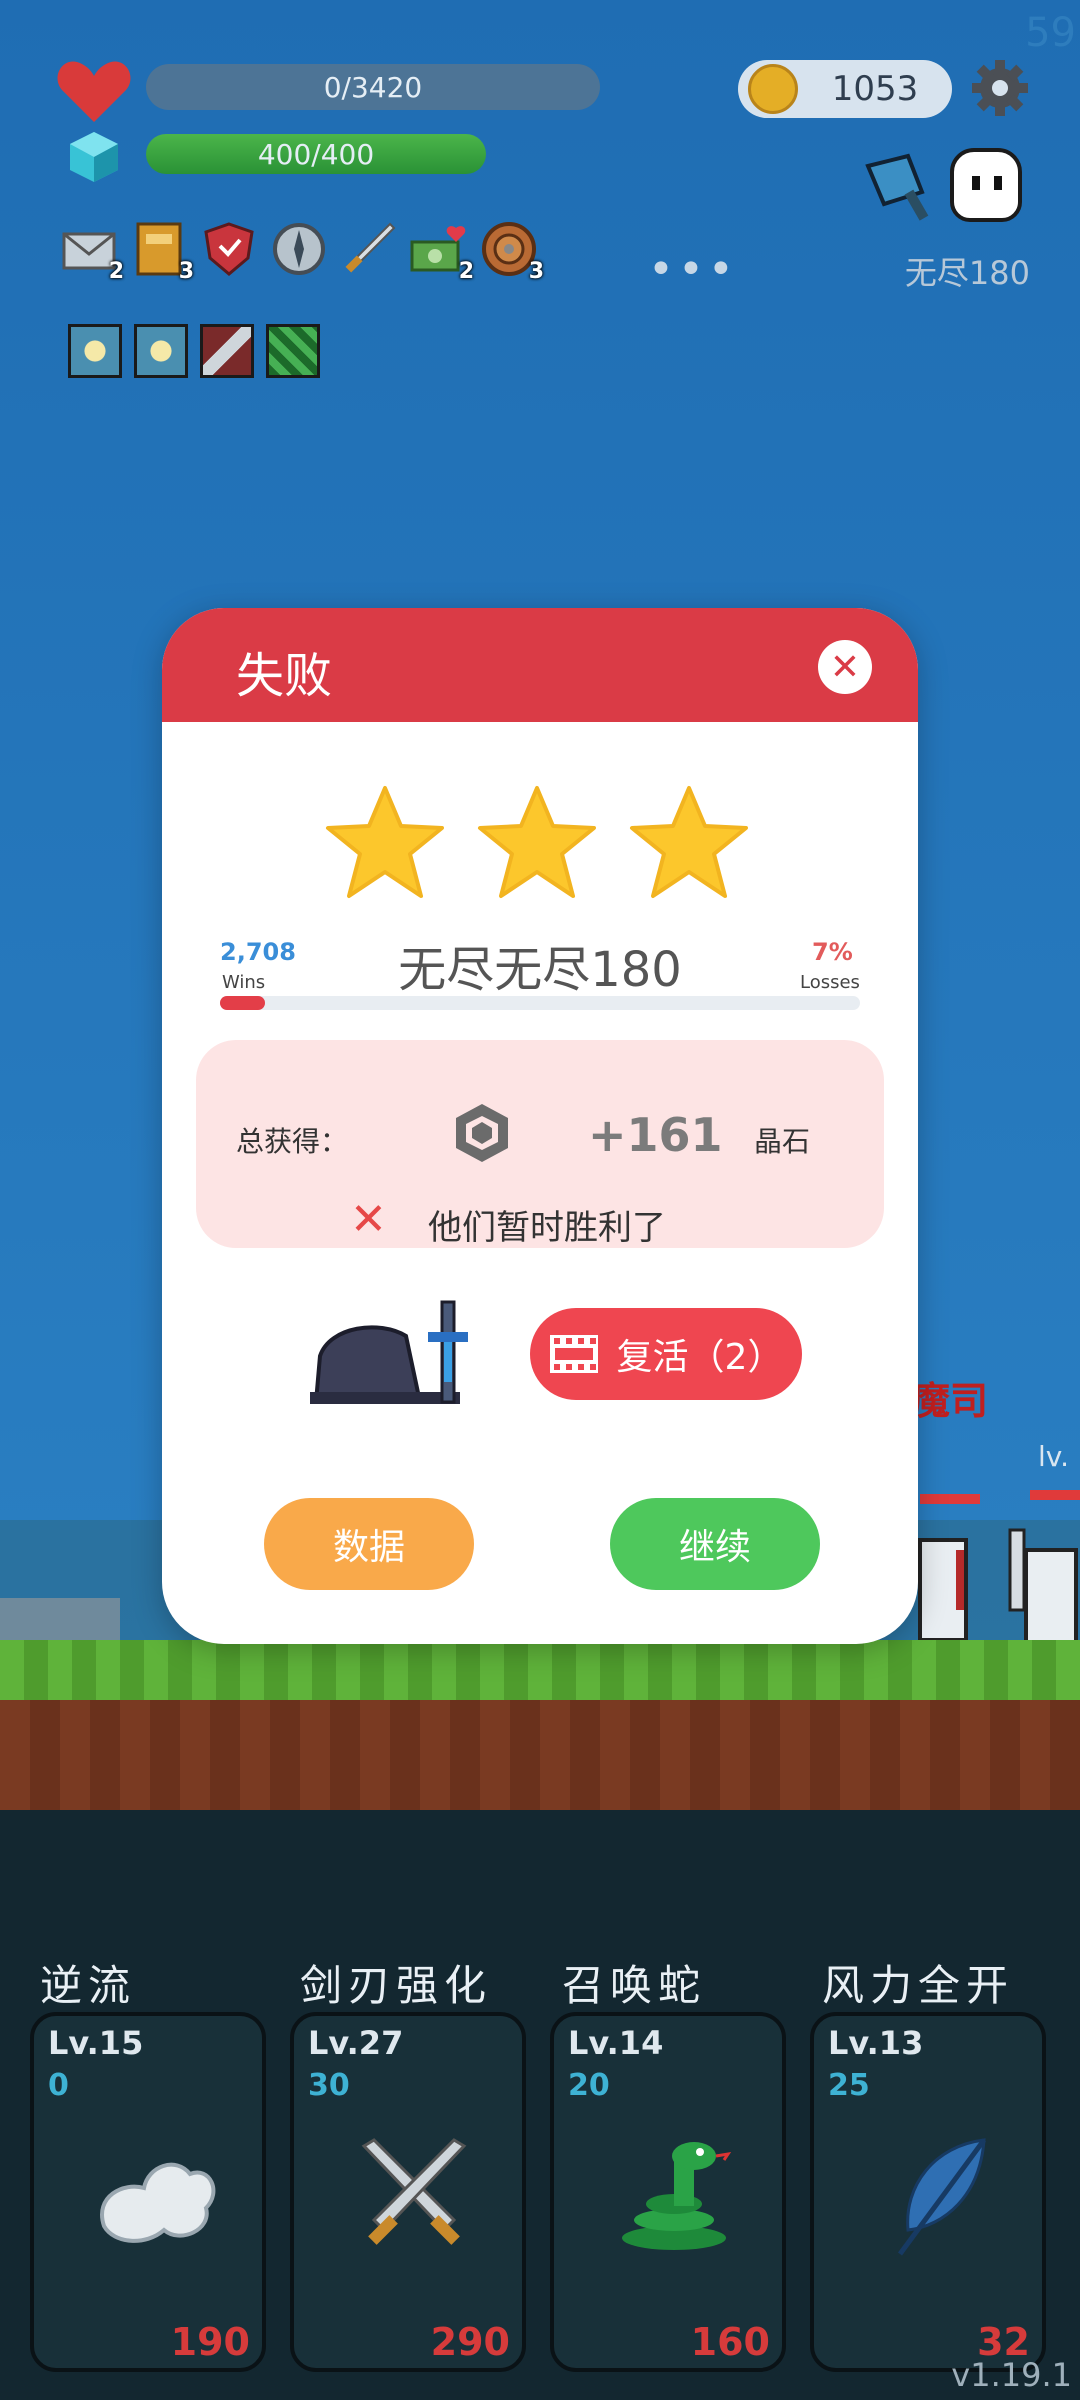  What do you see at coordinates (292, 1141) in the screenshot?
I see `reward-label: 总获得：` at bounding box center [292, 1141].